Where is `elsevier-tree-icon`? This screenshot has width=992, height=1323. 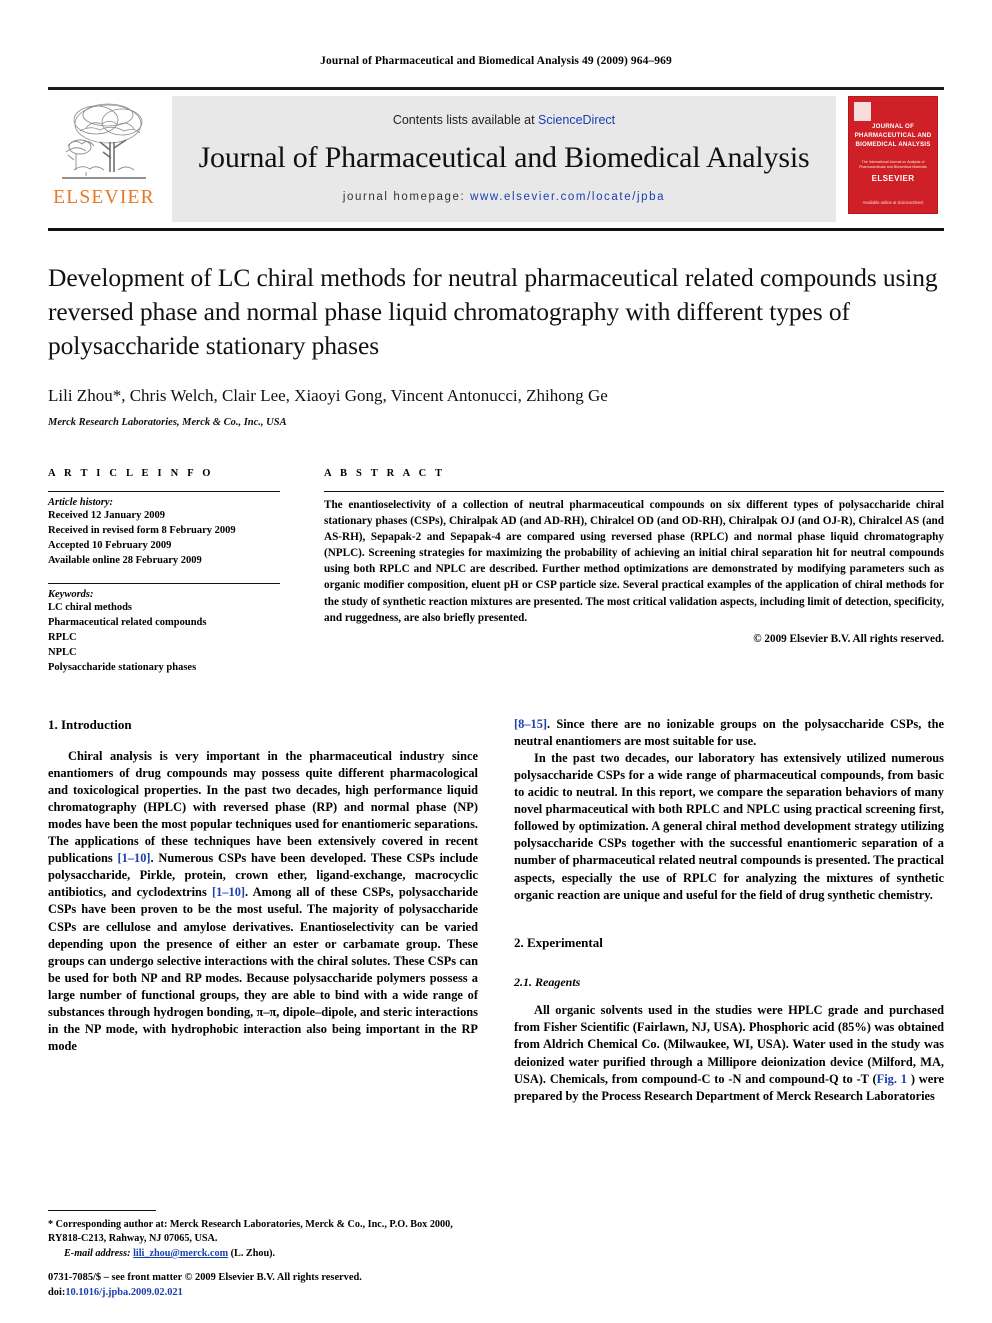
elsevier-tree-icon is located at coordinates (104, 141).